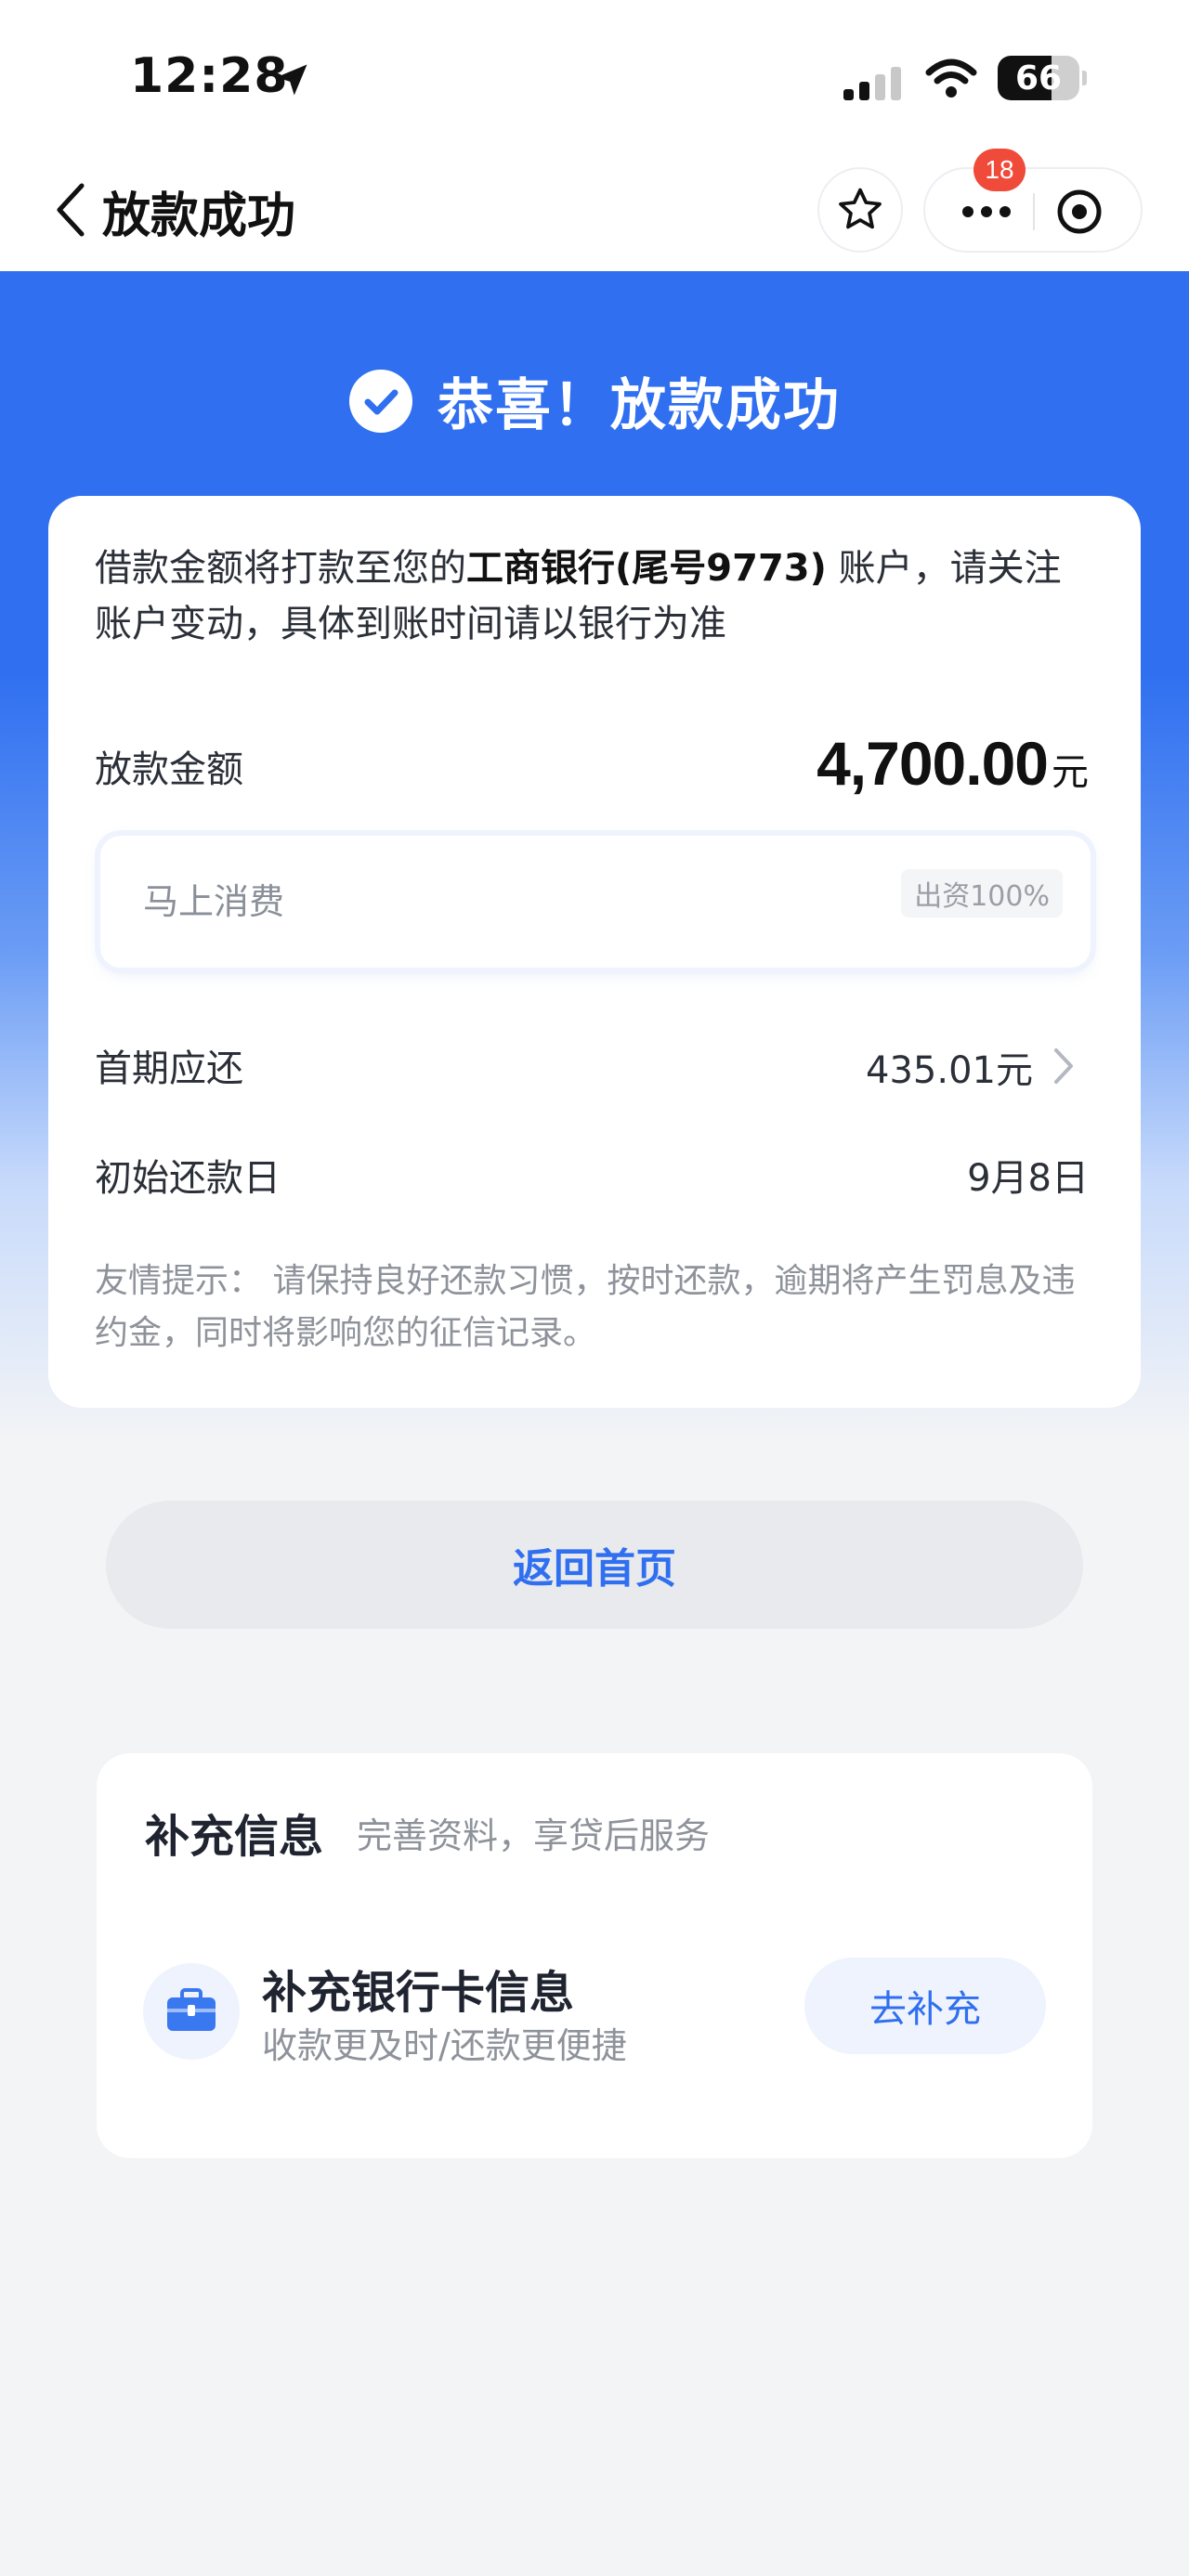 The image size is (1189, 2576). I want to click on supplement-subtitle: 完善资料，享贷后服务, so click(534, 1835).